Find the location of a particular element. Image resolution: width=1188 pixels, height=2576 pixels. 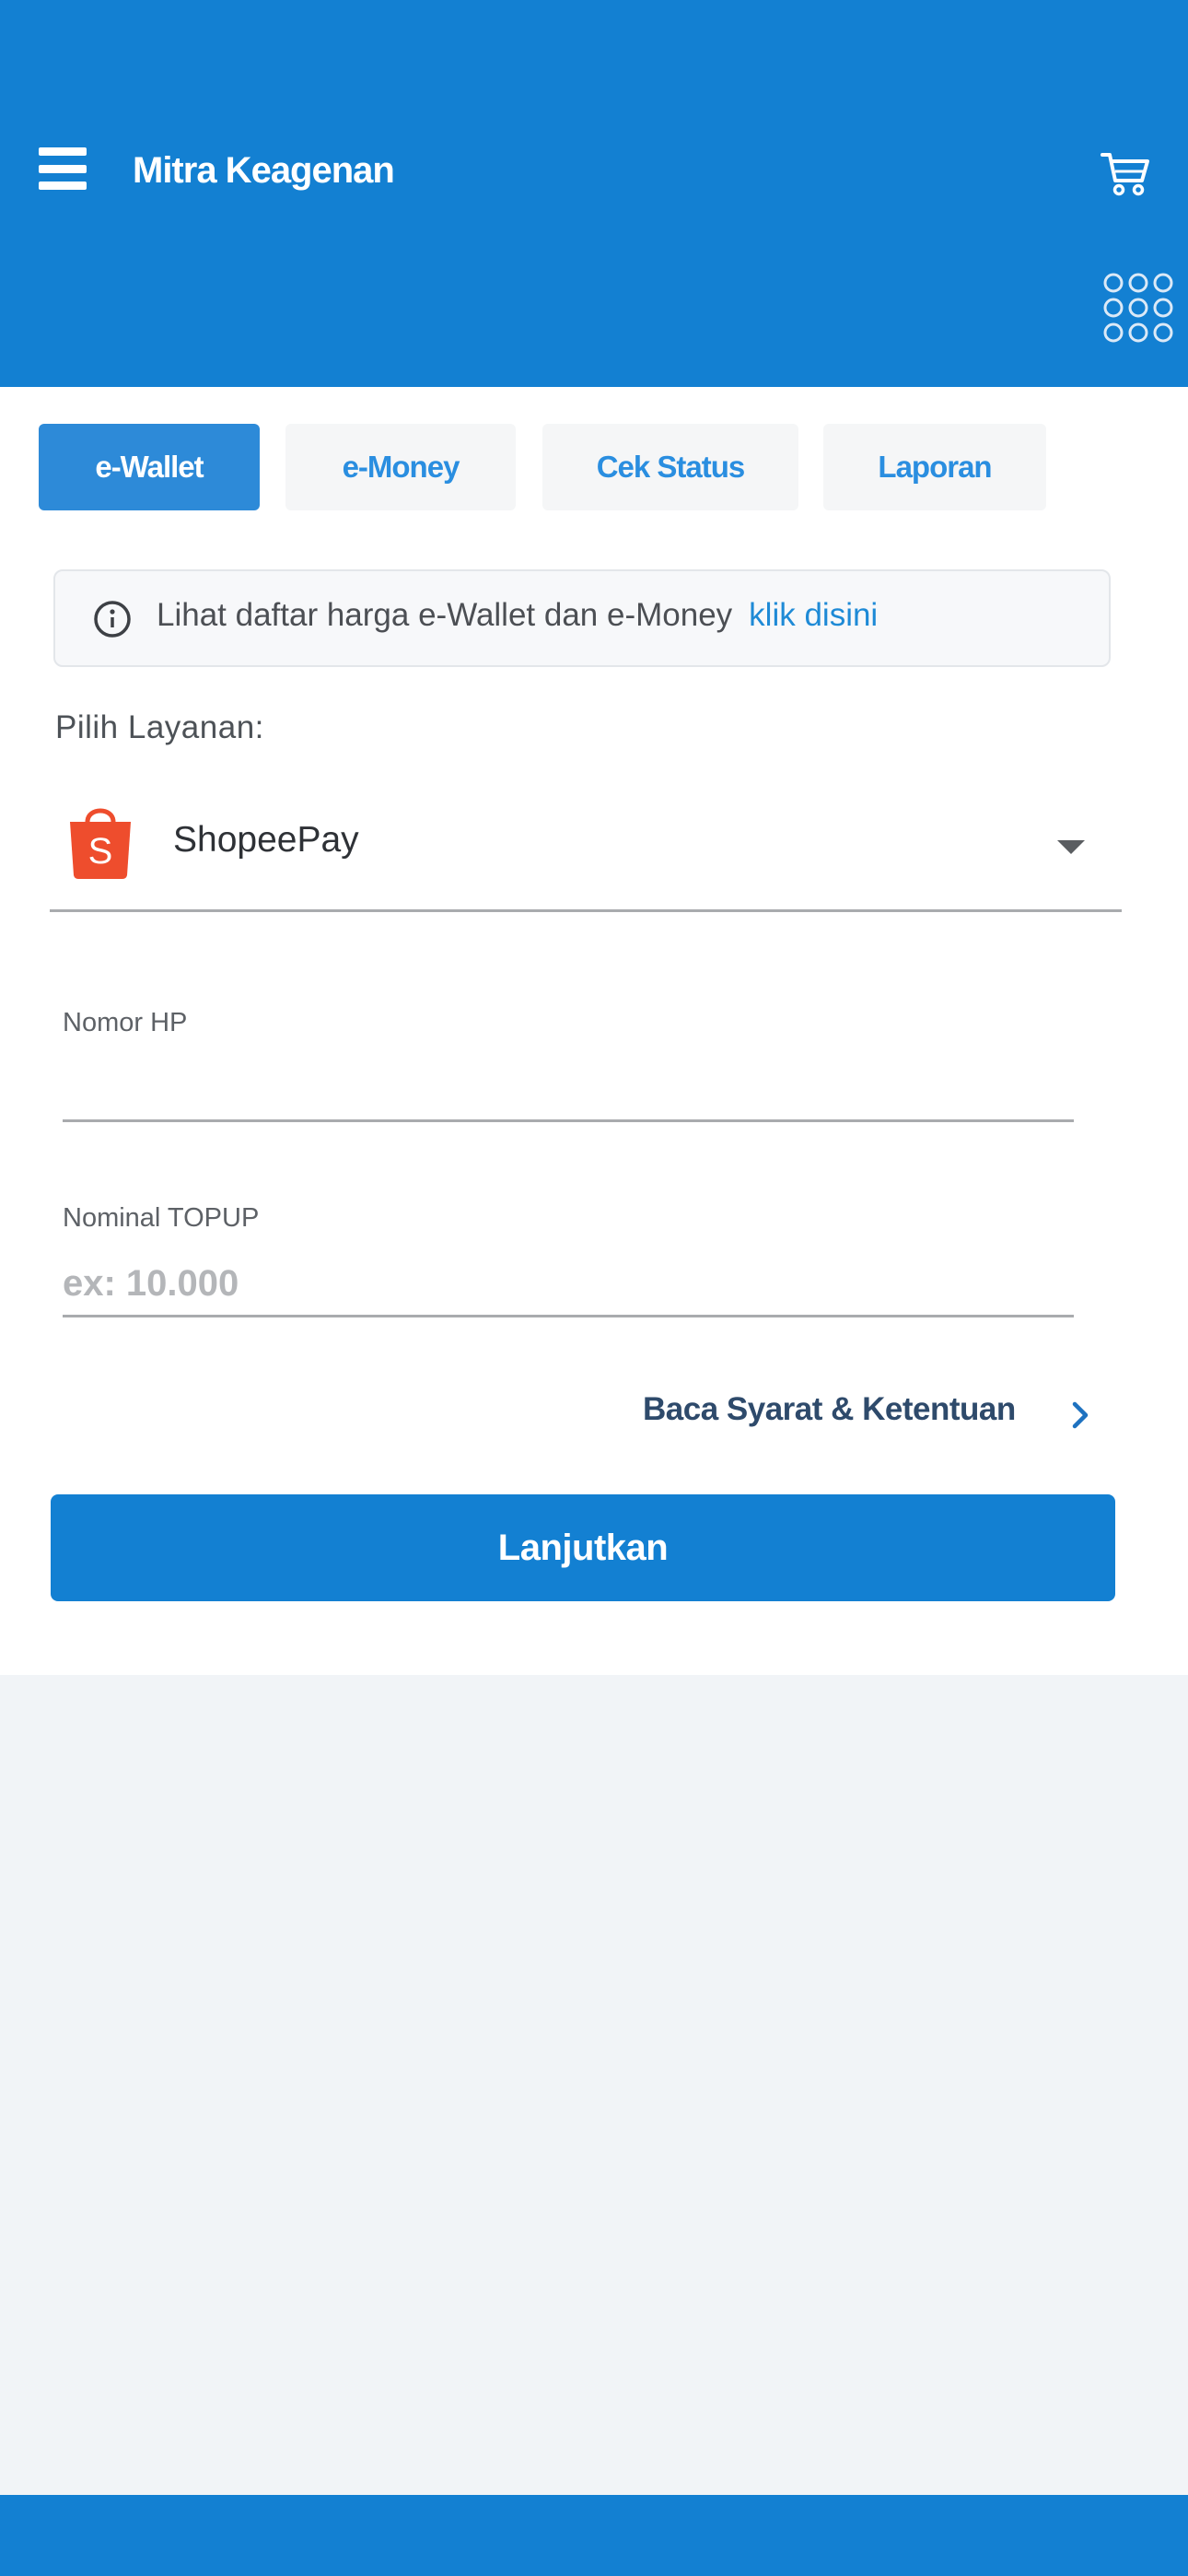

price-list-link: klik disini is located at coordinates (813, 615).